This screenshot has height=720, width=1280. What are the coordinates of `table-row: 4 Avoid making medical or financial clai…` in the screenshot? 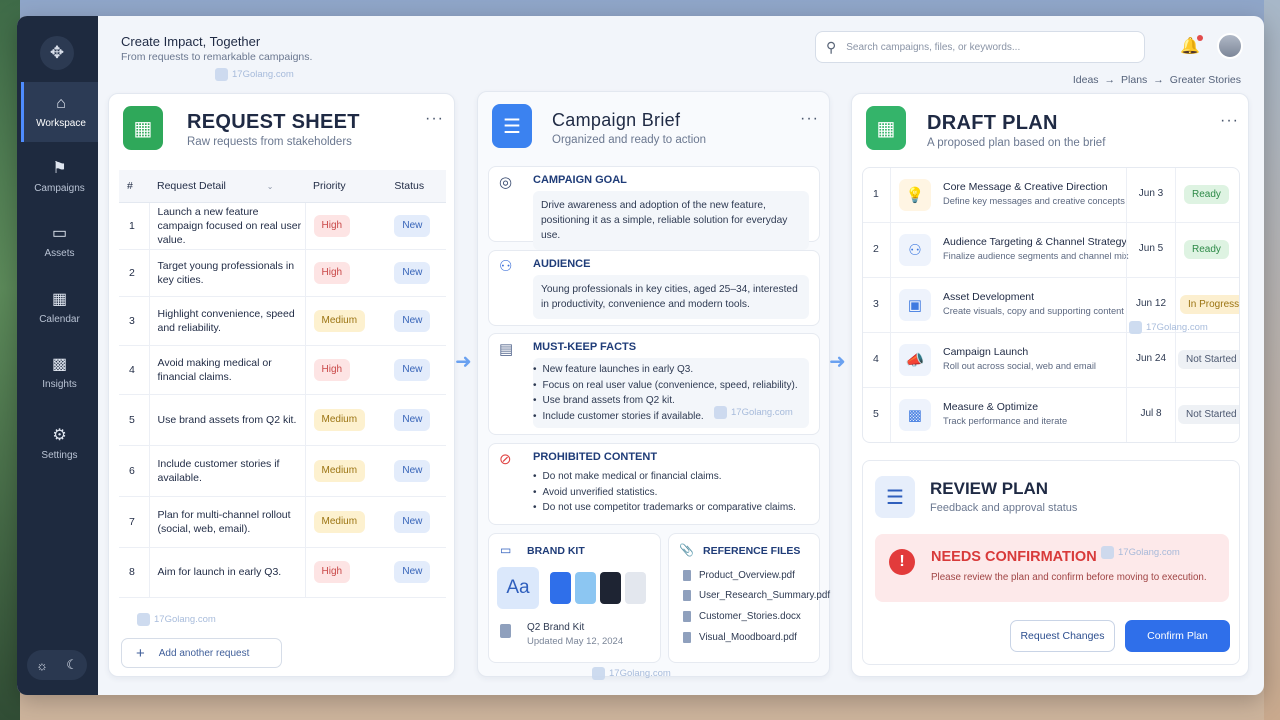 It's located at (282, 370).